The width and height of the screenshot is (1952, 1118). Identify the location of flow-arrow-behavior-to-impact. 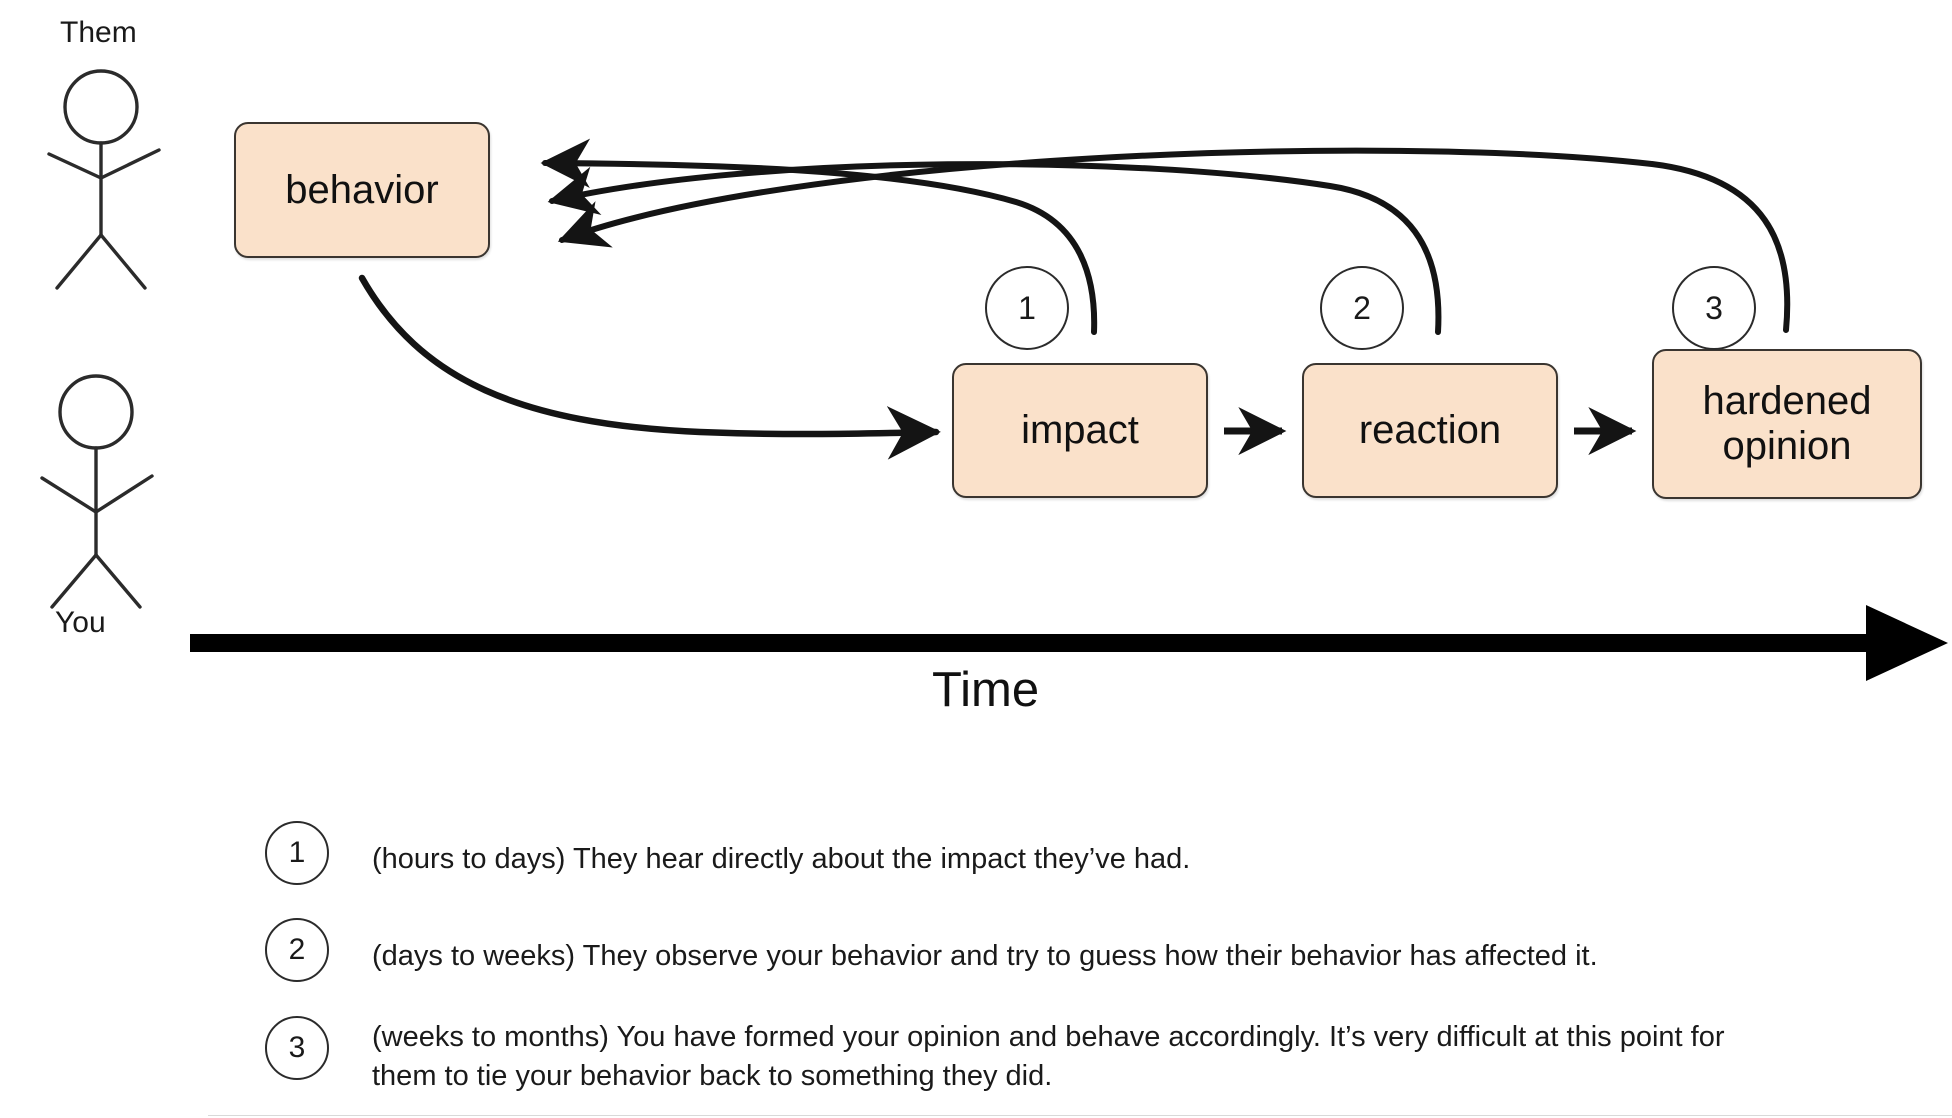
(649, 367).